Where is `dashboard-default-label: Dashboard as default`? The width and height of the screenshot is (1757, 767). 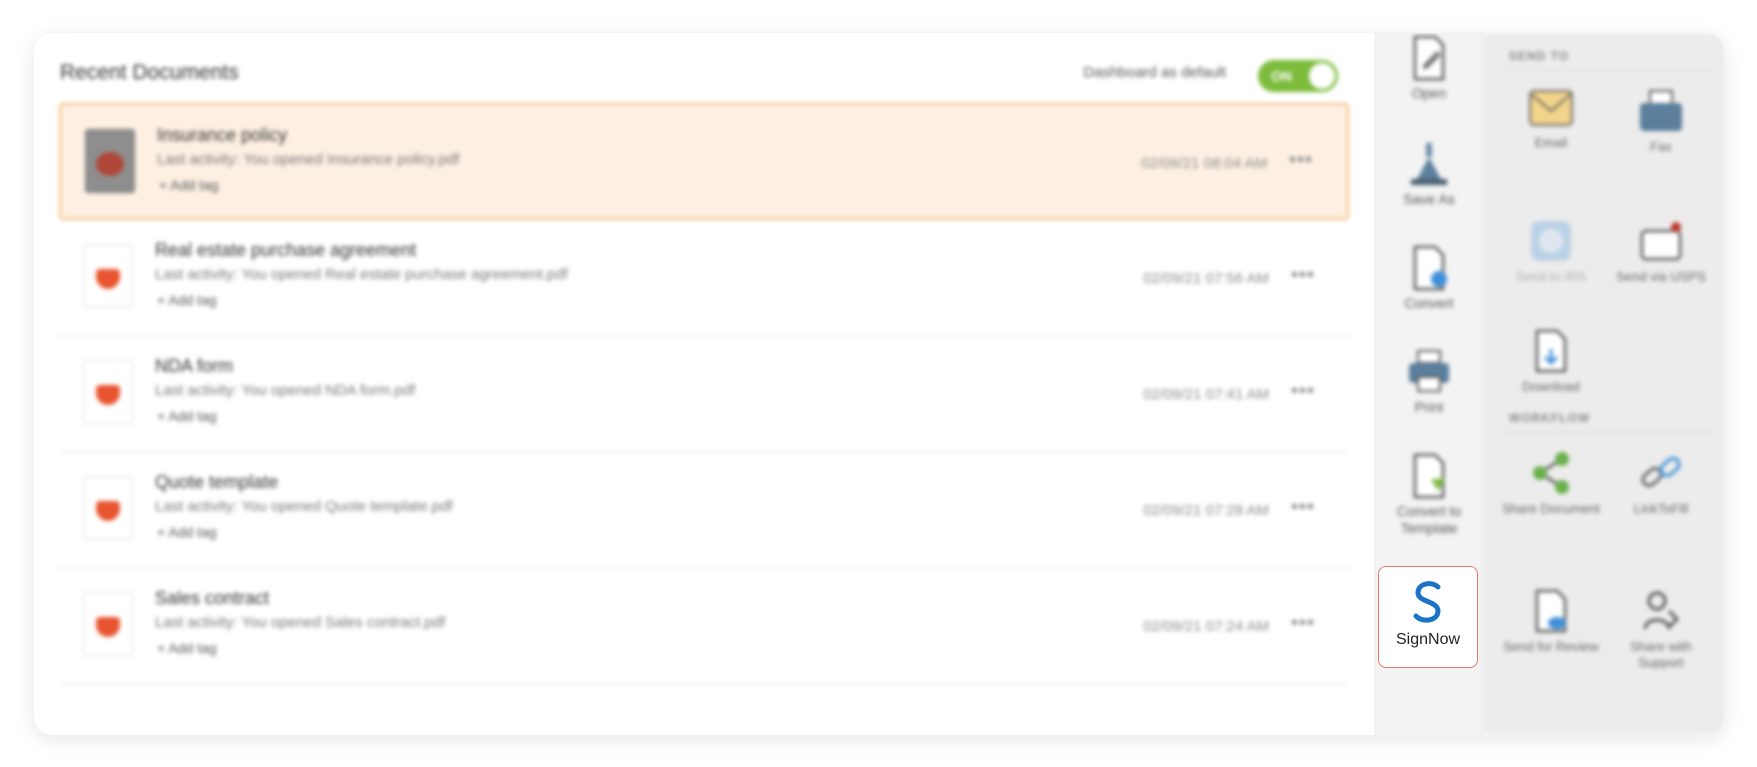 dashboard-default-label: Dashboard as default is located at coordinates (1154, 72).